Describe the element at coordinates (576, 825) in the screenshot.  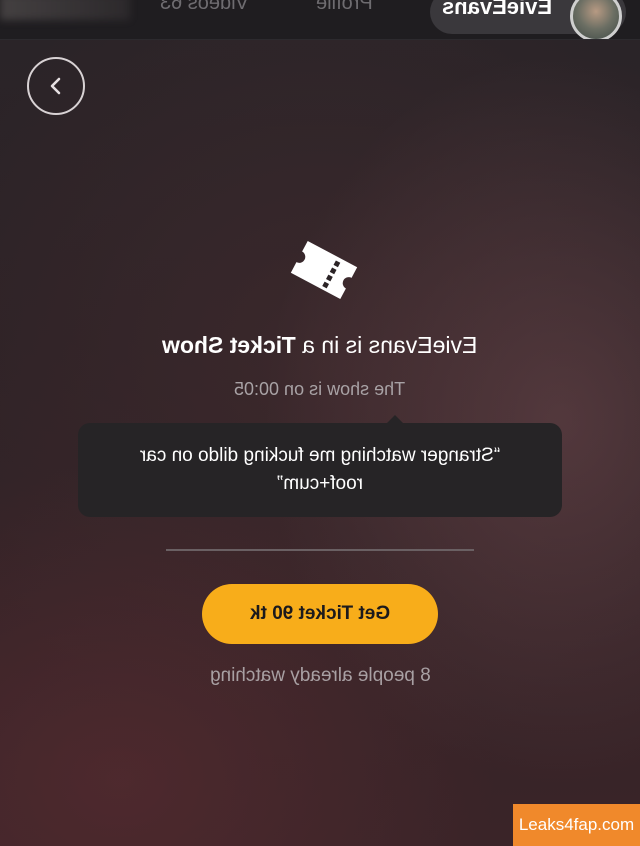
I see `watermark-logo: Leaks4fap.com` at that location.